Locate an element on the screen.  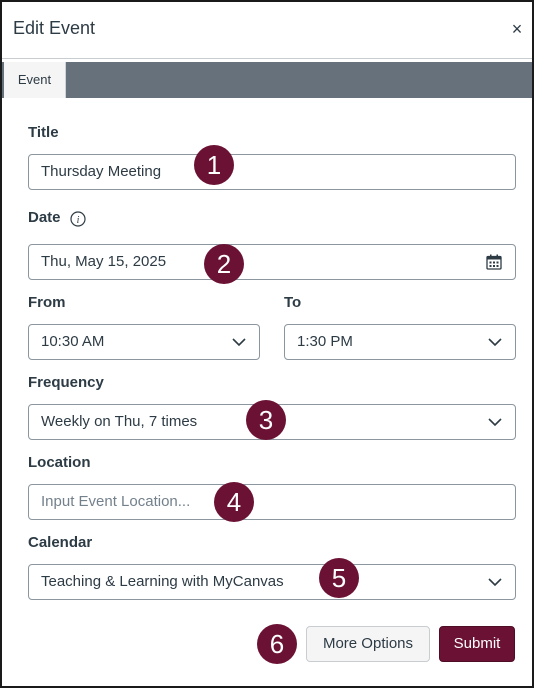
dialog-title: Edit Event is located at coordinates (54, 28).